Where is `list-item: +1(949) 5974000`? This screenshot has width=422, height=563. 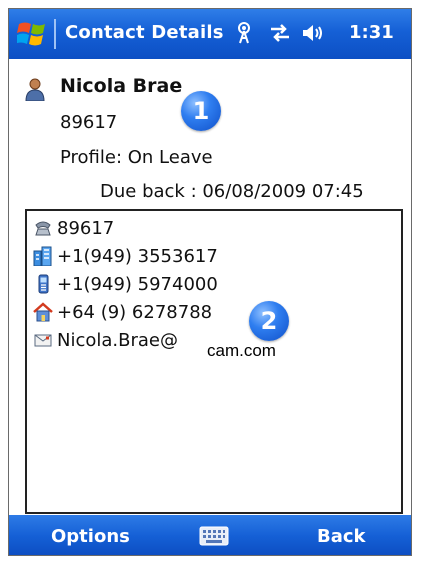
list-item: +1(949) 5974000 is located at coordinates (125, 284).